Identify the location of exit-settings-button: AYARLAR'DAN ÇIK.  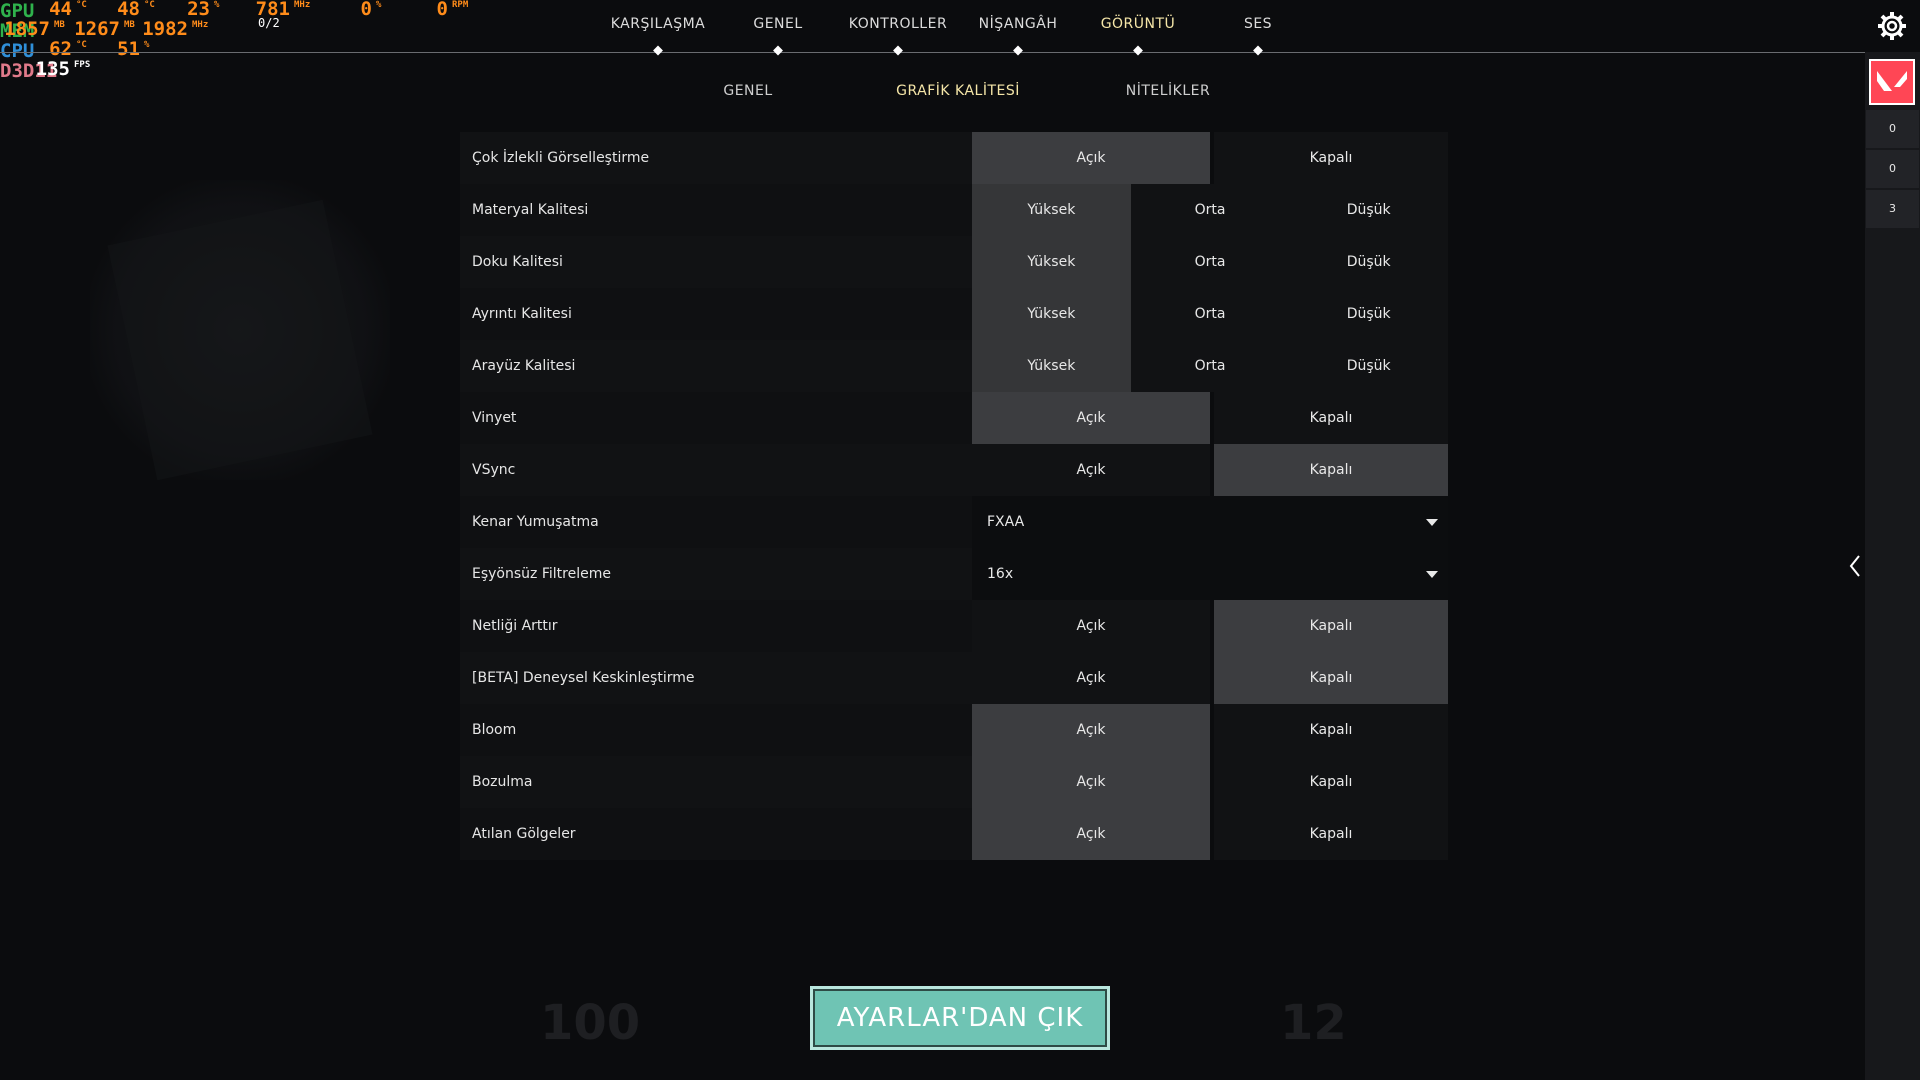
(960, 1018).